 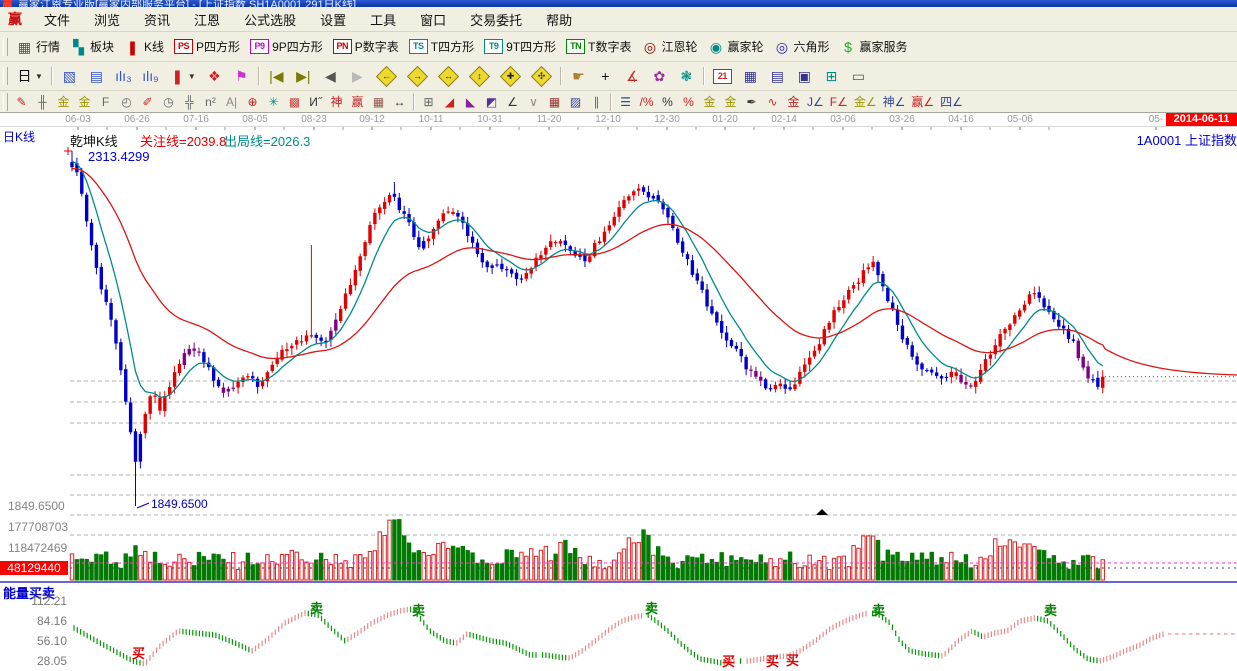 What do you see at coordinates (303, 76) in the screenshot?
I see `last-page-button: ▶|` at bounding box center [303, 76].